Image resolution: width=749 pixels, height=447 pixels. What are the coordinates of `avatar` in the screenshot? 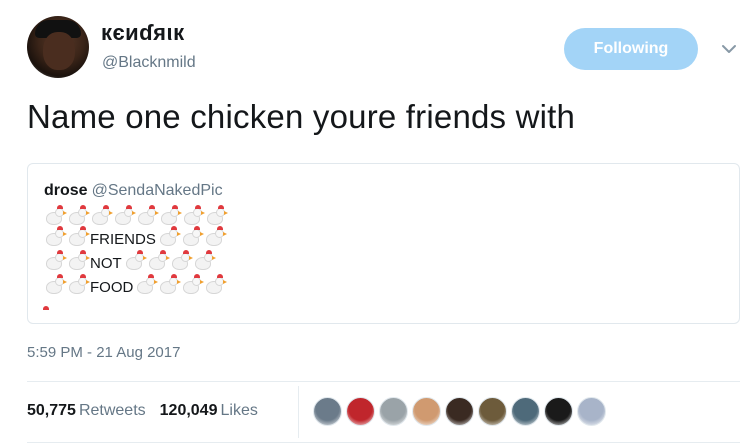 It's located at (58, 47).